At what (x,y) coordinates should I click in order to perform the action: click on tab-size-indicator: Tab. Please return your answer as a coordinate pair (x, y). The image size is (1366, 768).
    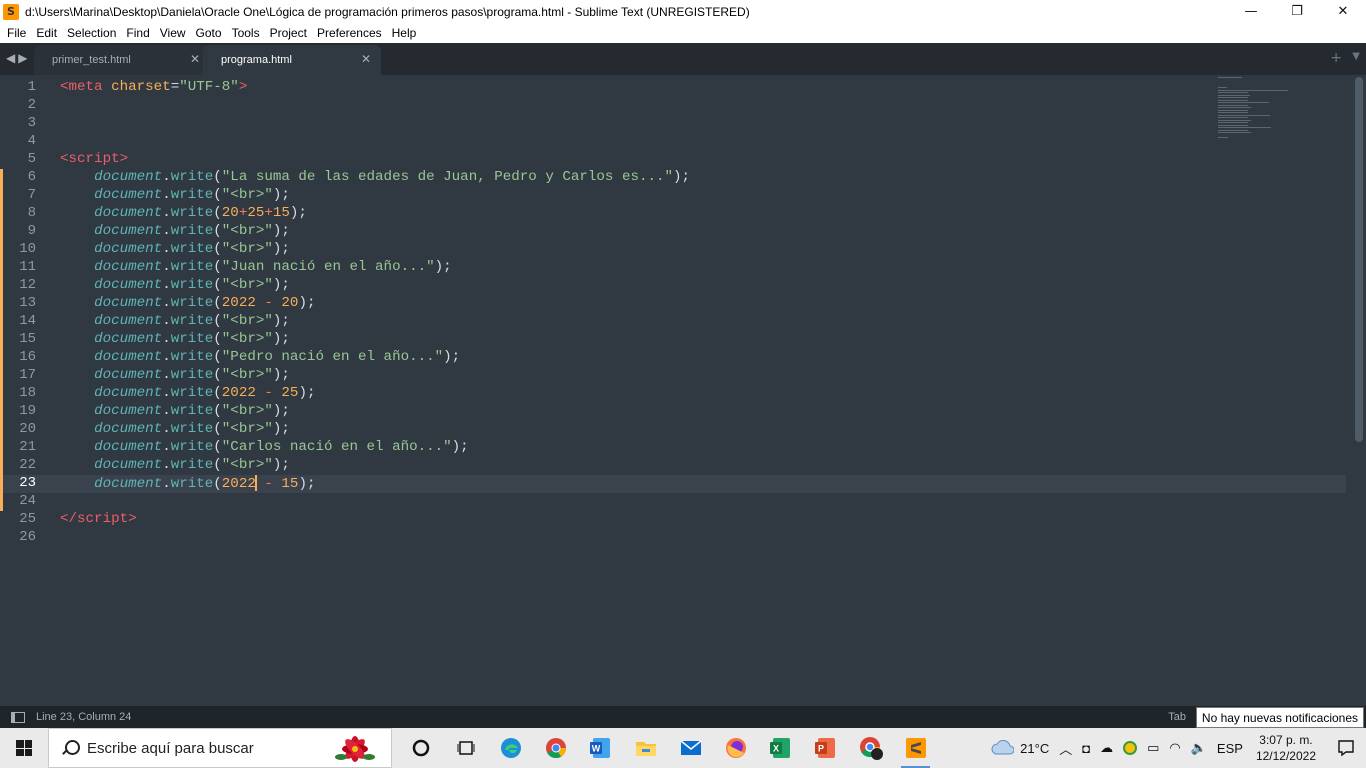
    Looking at the image, I should click on (1177, 717).